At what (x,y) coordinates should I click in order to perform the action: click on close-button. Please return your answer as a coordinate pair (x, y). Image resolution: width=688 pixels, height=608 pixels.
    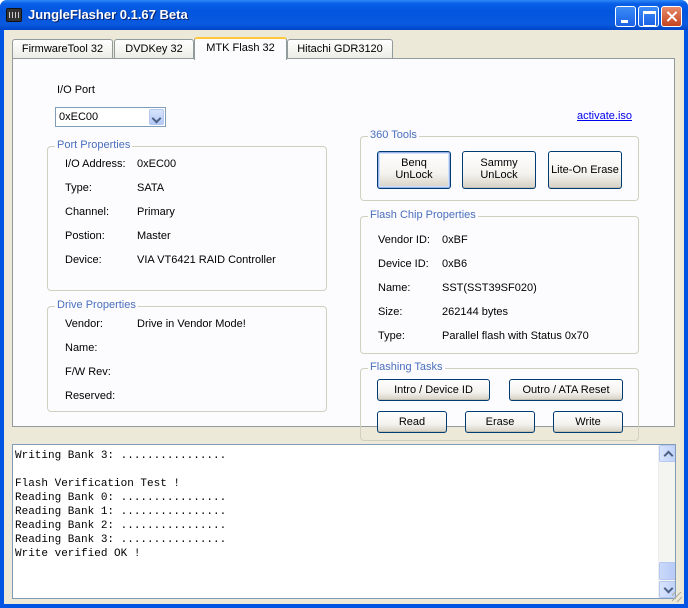
    Looking at the image, I should click on (671, 16).